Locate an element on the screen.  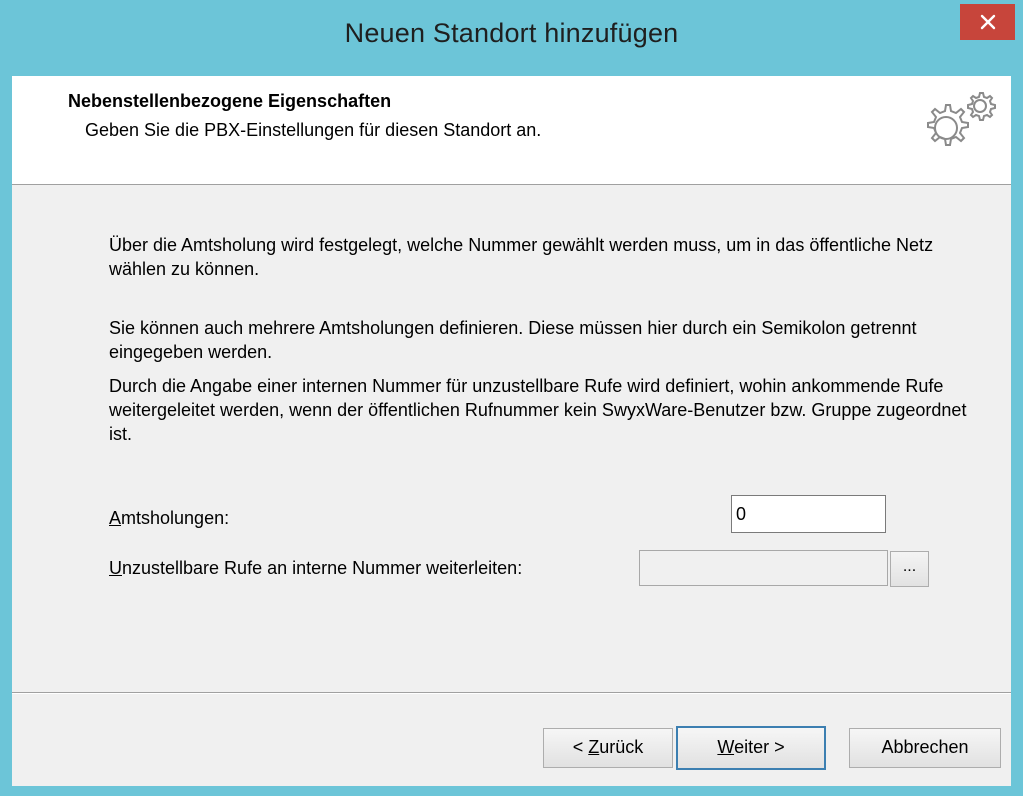
gears-icon is located at coordinates (961, 119).